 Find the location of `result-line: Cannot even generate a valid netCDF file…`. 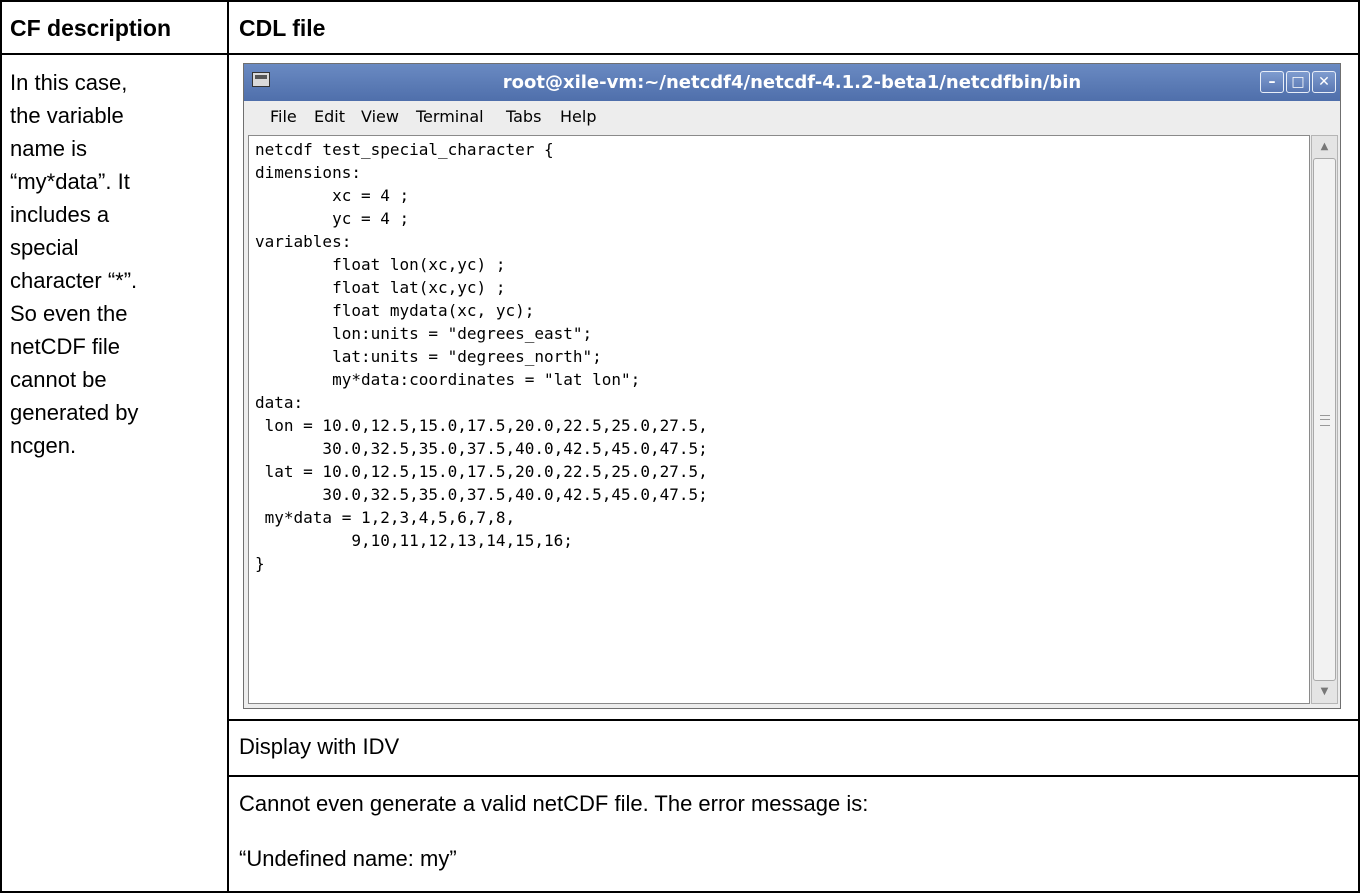

result-line: Cannot even generate a valid netCDF file… is located at coordinates (554, 803).